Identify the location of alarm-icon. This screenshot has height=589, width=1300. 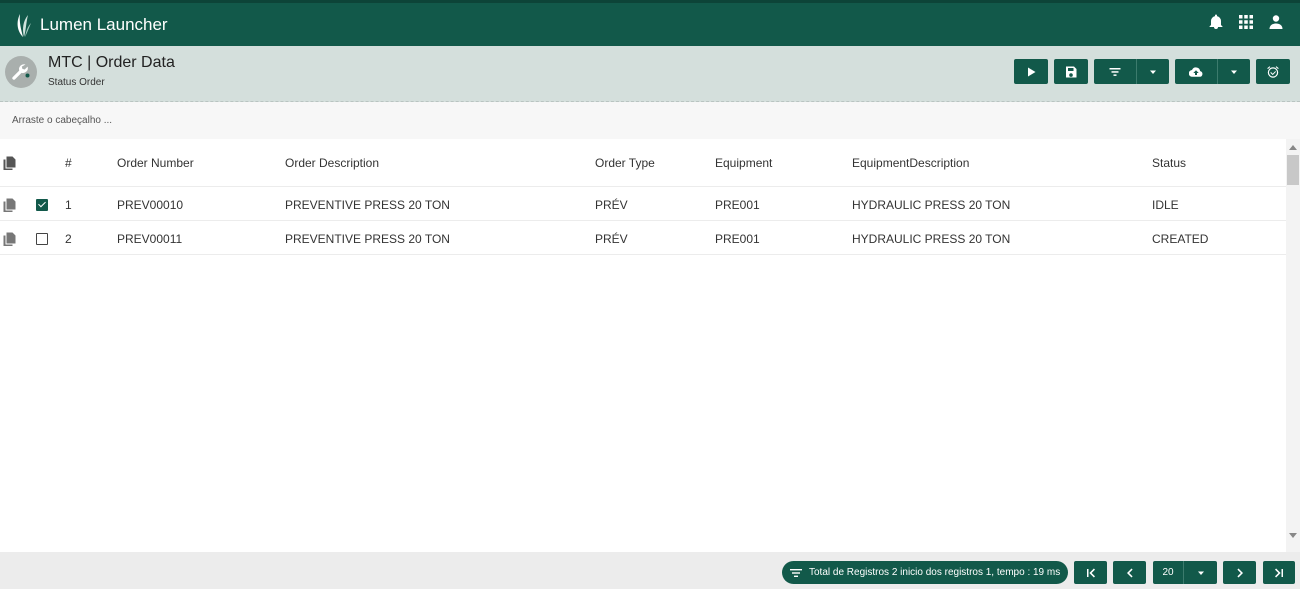
(1273, 71).